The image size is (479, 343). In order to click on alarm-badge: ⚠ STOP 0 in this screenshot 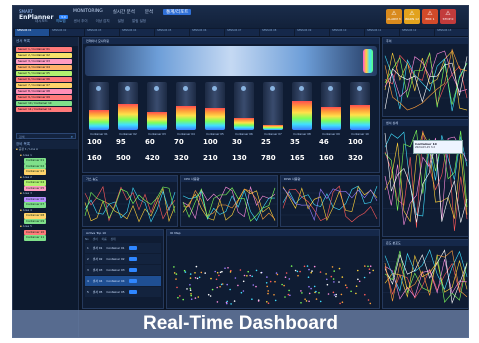, I will do `click(448, 16)`.